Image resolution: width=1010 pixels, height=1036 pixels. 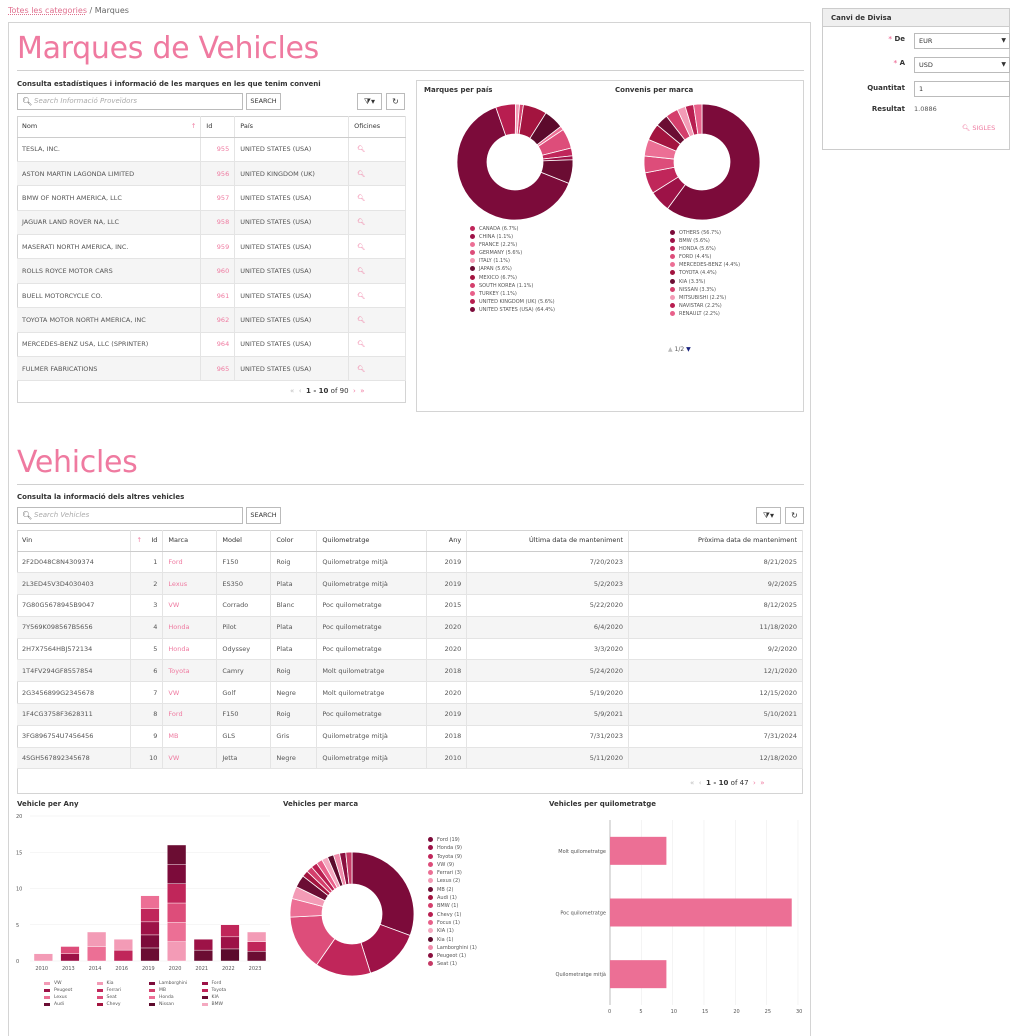 What do you see at coordinates (452, 956) in the screenshot?
I see `legend-item: Peugeot (1)` at bounding box center [452, 956].